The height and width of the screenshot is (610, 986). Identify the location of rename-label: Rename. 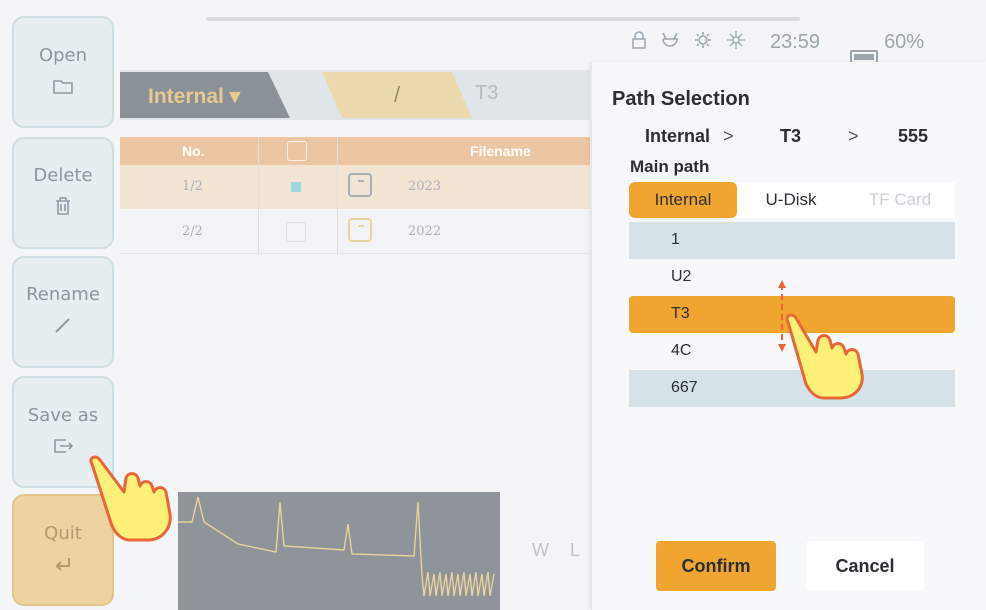
(63, 294).